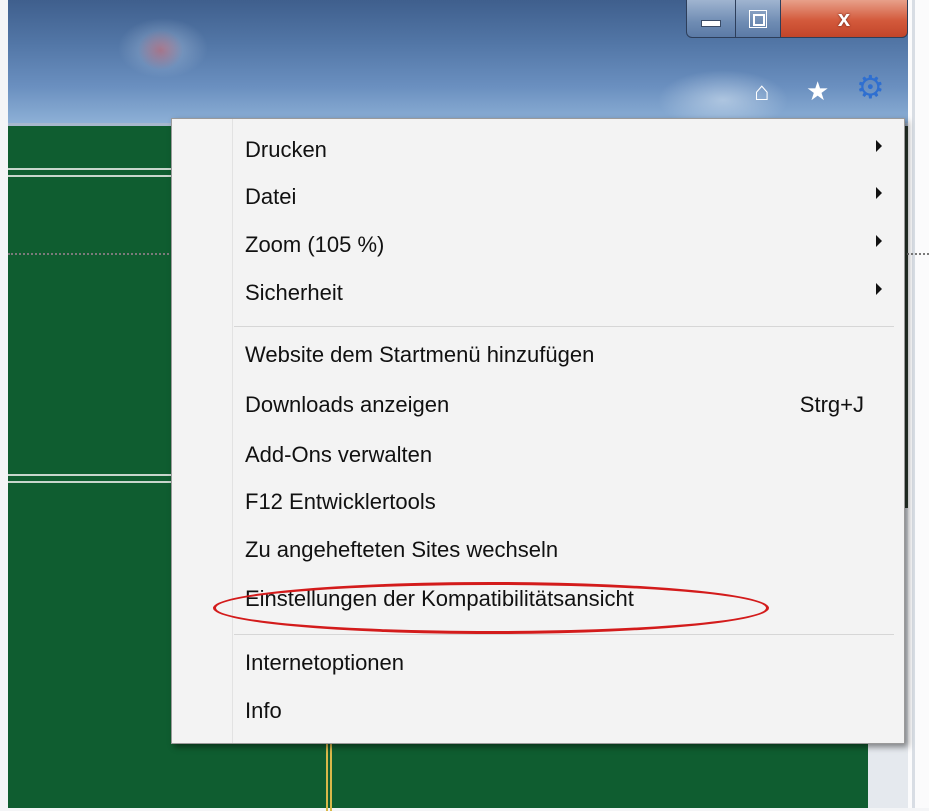 The width and height of the screenshot is (929, 811). I want to click on menu-item-sicherheit: Sicherheit, so click(538, 295).